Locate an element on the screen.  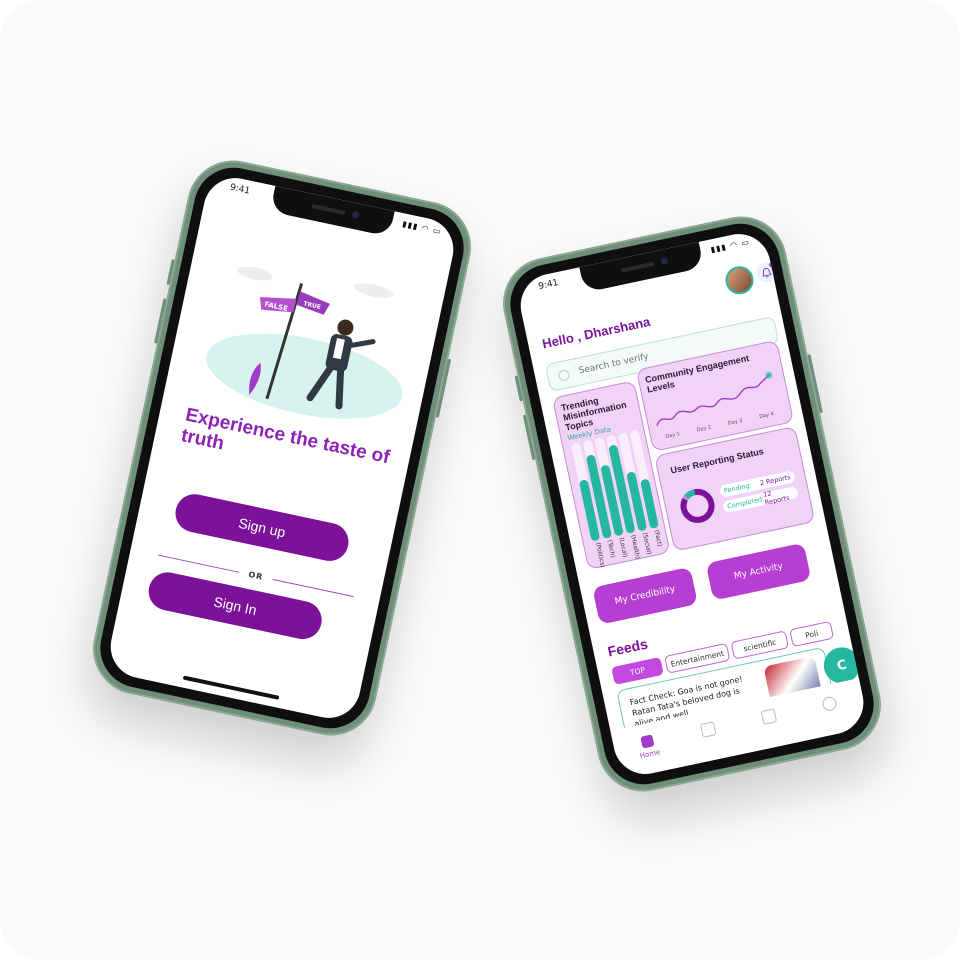
completed-label: Completed: is located at coordinates (746, 502).